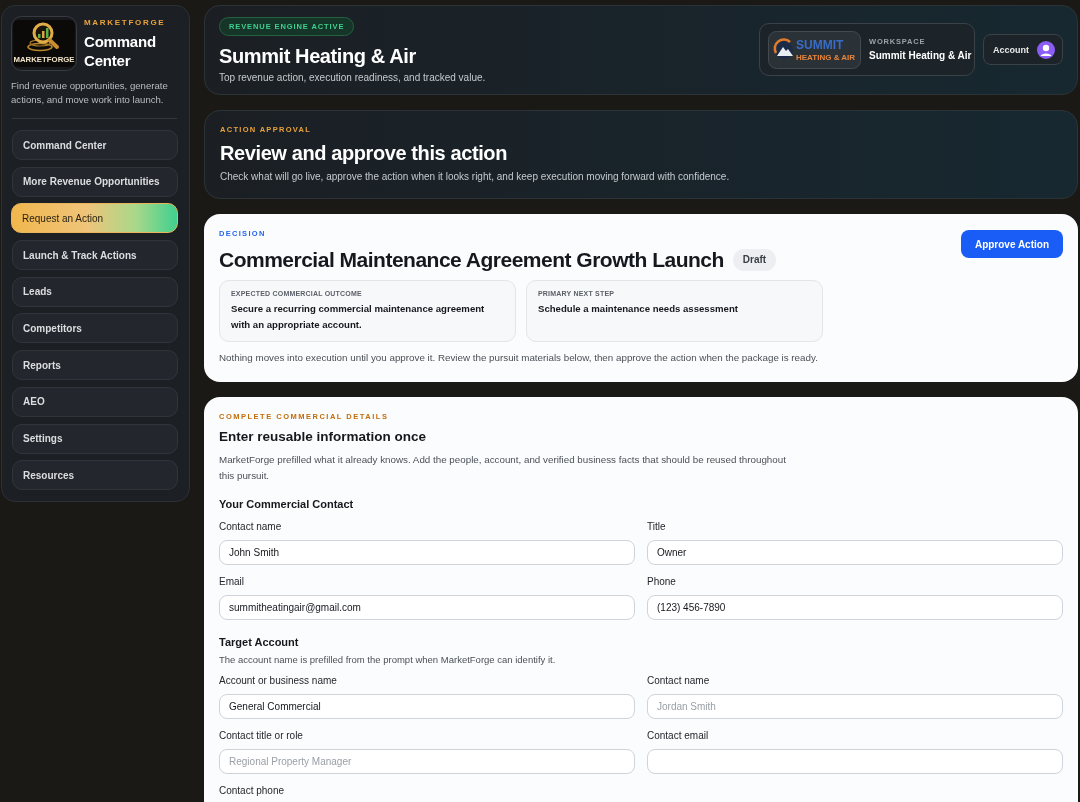 Image resolution: width=1080 pixels, height=802 pixels. Describe the element at coordinates (427, 607) in the screenshot. I see `text-field: summitheatingair@gmail.com` at that location.